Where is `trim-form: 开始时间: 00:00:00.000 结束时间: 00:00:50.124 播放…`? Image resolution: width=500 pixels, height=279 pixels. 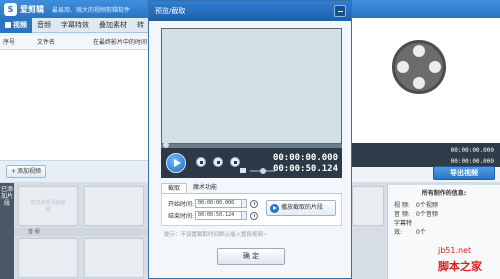
trim-form: 开始时间: 00:00:00.000 结束时间: 00:00:50.124 播放… is located at coordinates (251, 210).